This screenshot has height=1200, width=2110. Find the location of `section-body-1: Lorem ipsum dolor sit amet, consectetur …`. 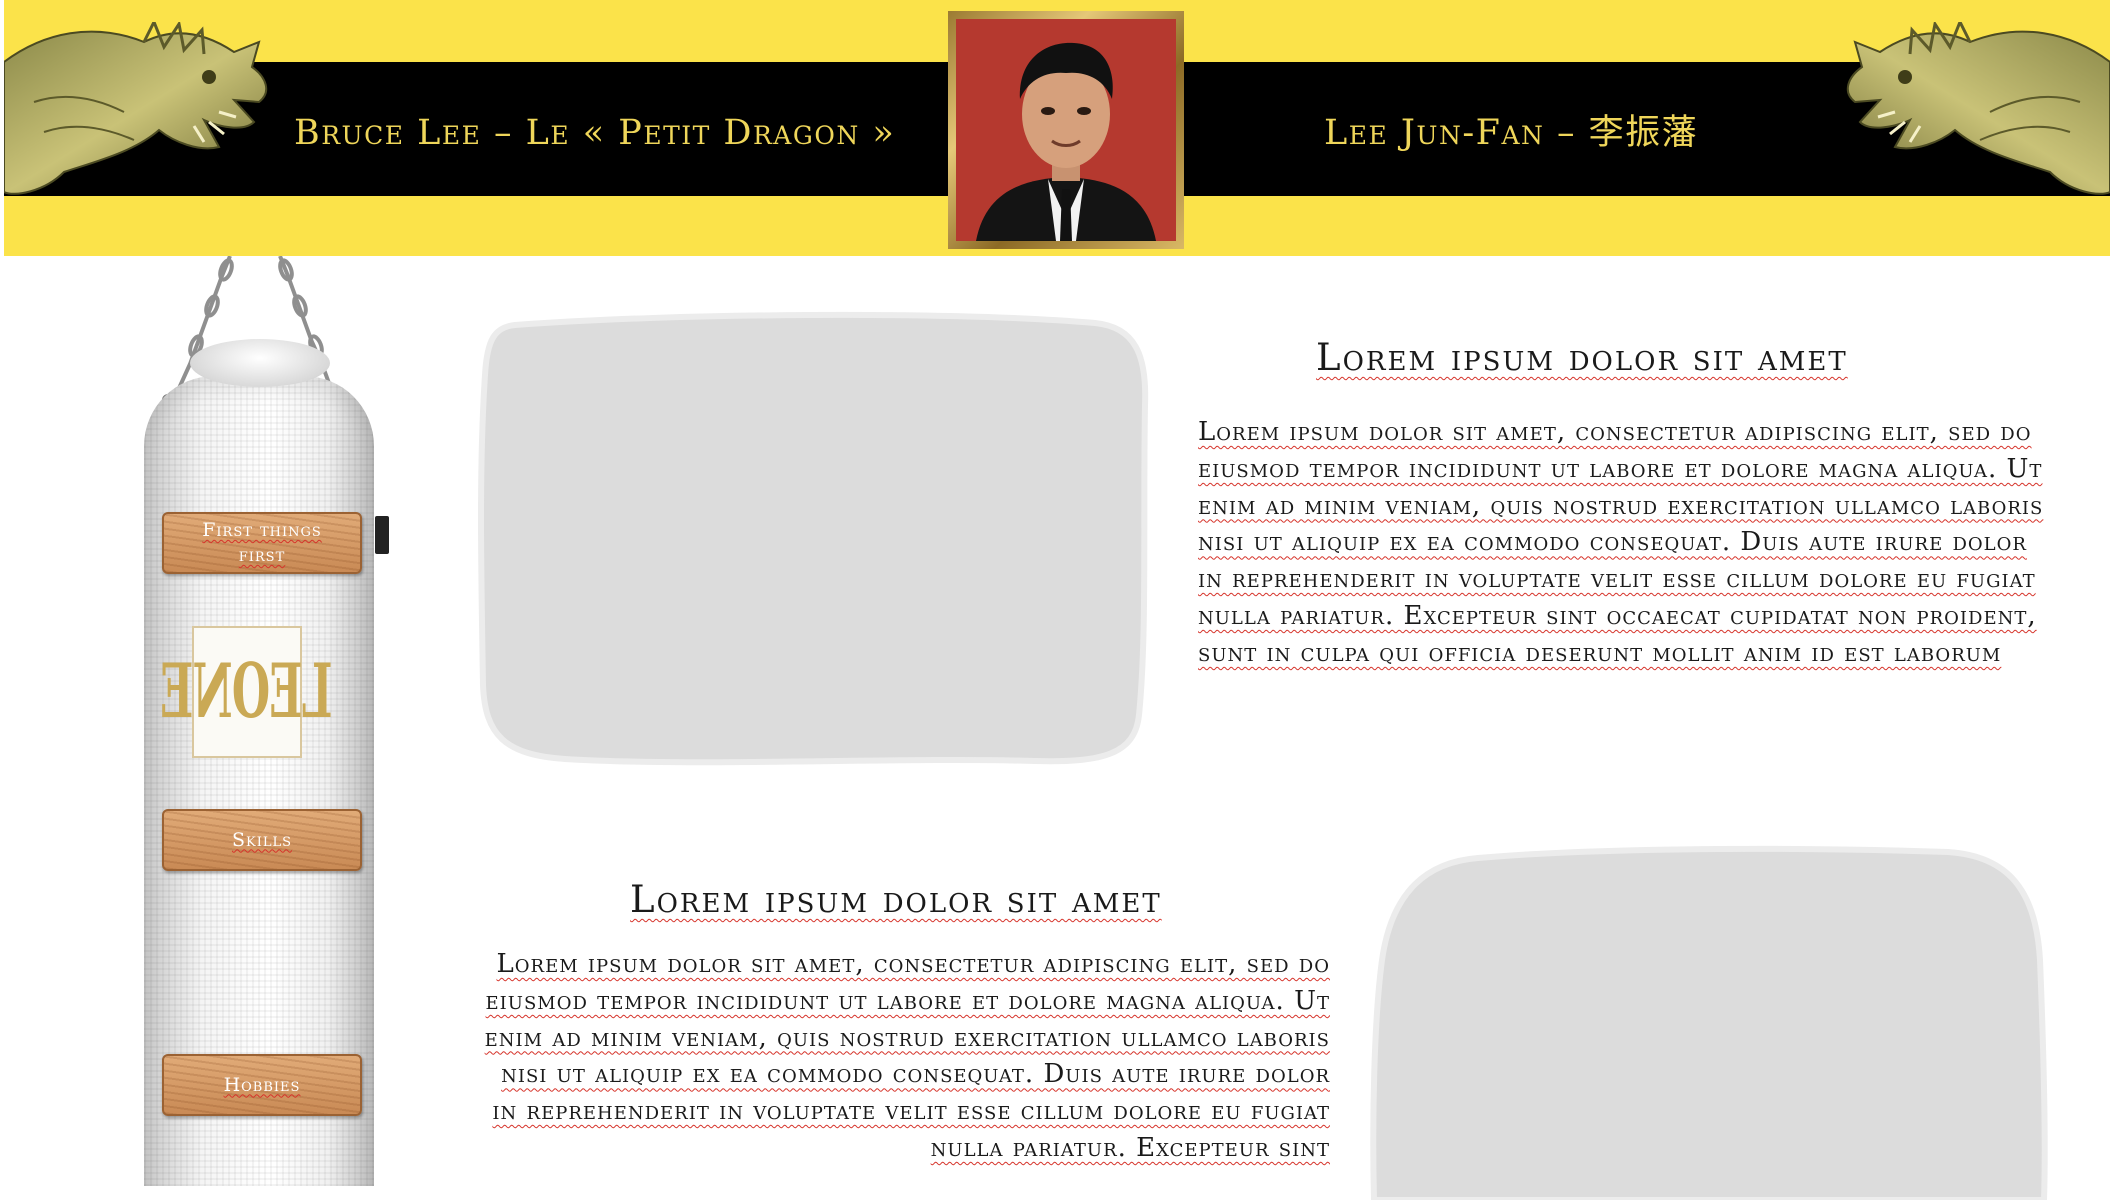

section-body-1: Lorem ipsum dolor sit amet, consectetur … is located at coordinates (1621, 542).